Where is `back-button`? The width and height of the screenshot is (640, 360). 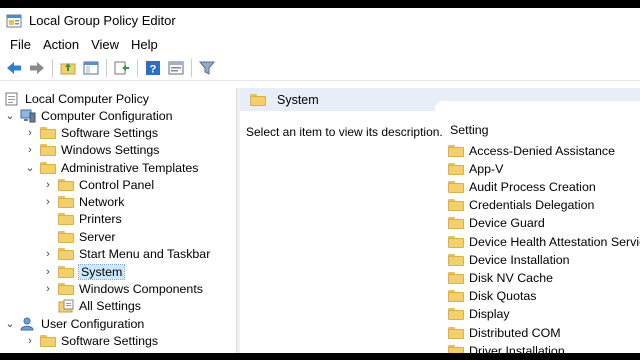 back-button is located at coordinates (14, 68).